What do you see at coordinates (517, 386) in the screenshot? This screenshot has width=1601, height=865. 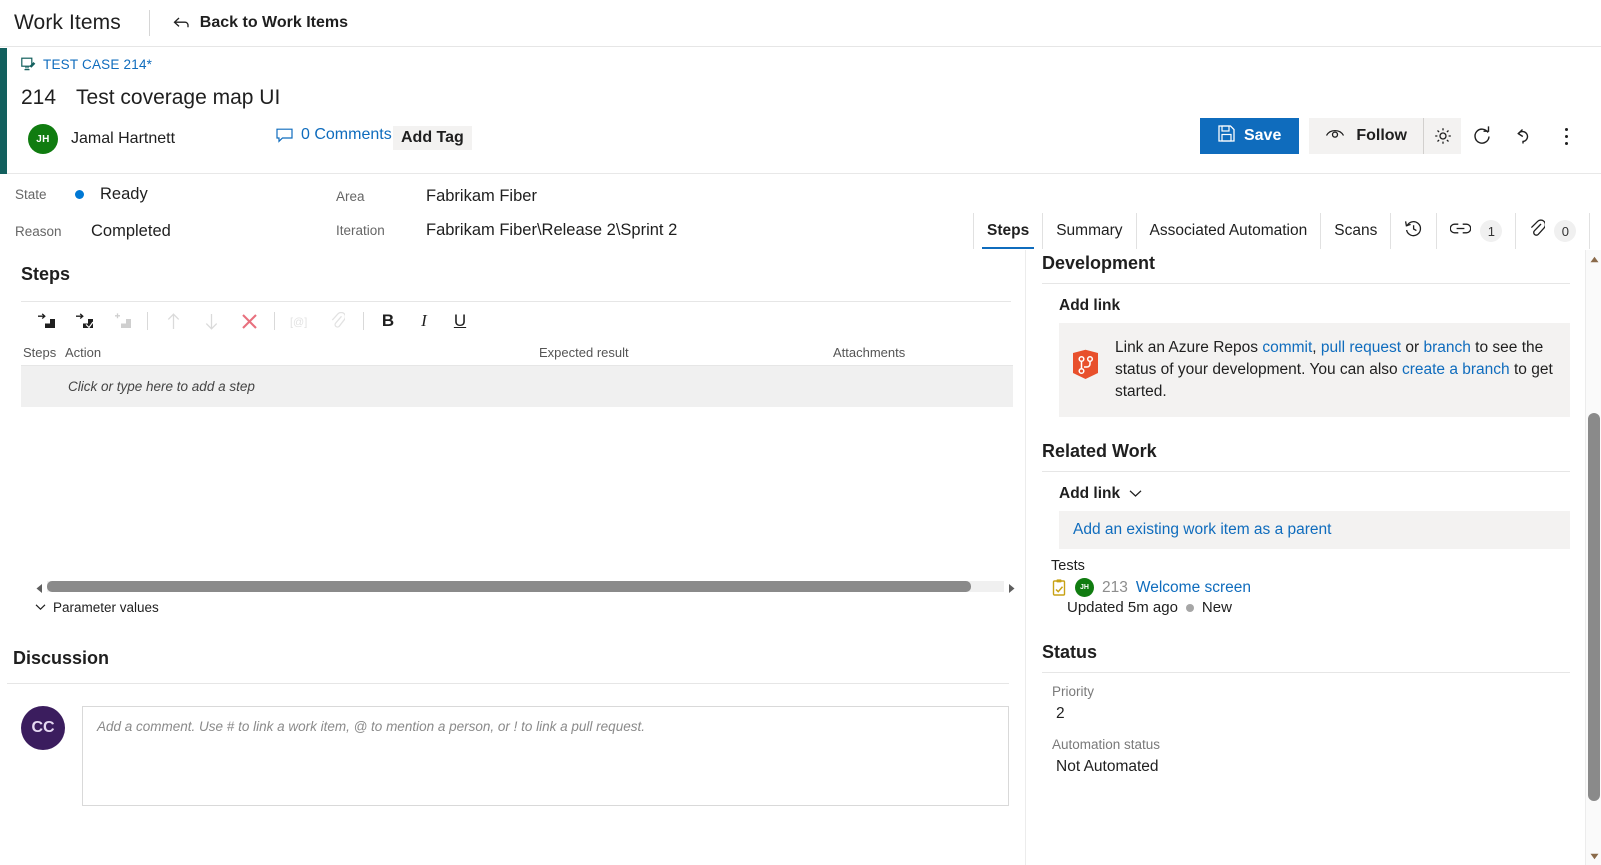 I see `steps-empty-row: Click or type here to add a step` at bounding box center [517, 386].